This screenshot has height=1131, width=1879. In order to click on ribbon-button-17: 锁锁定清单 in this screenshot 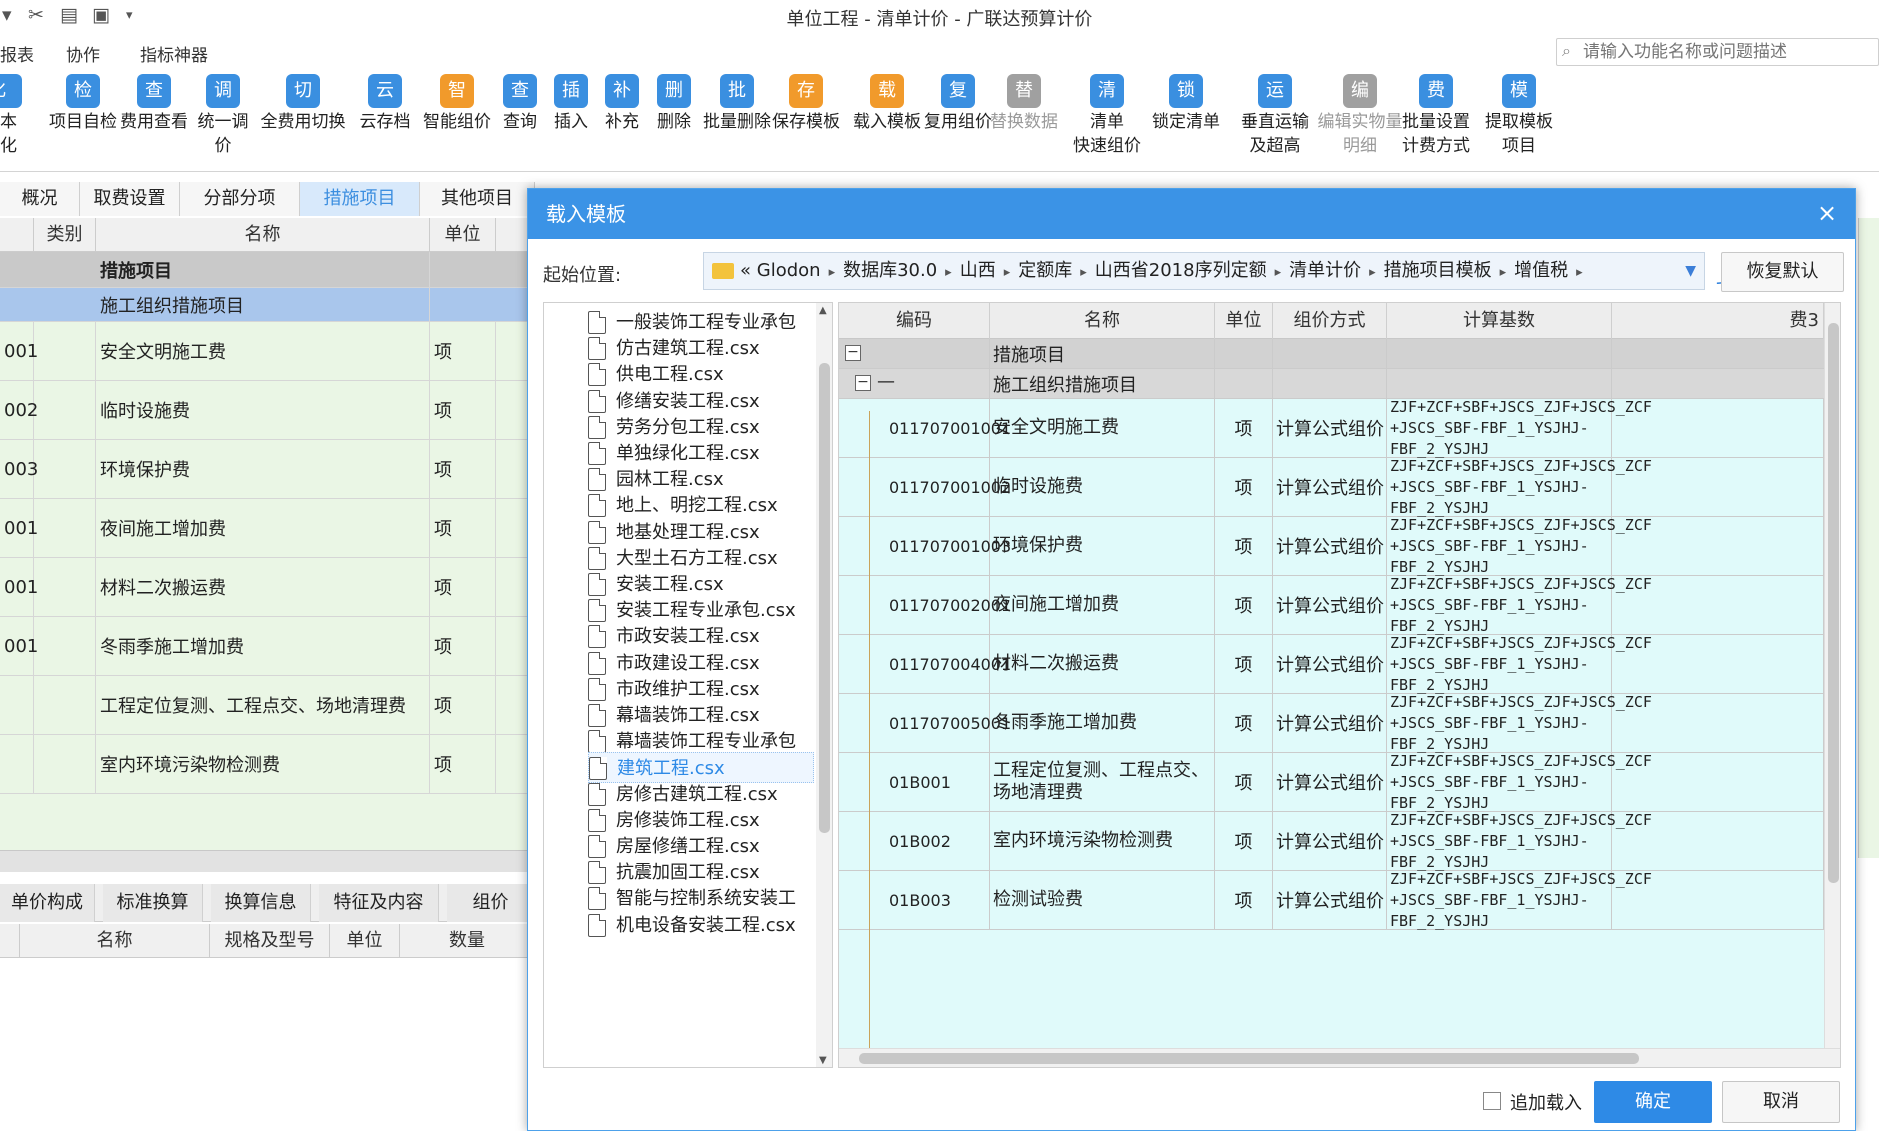, I will do `click(1186, 104)`.